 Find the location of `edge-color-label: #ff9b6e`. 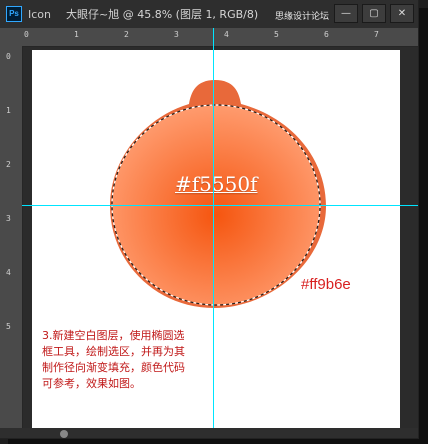

edge-color-label: #ff9b6e is located at coordinates (326, 284).